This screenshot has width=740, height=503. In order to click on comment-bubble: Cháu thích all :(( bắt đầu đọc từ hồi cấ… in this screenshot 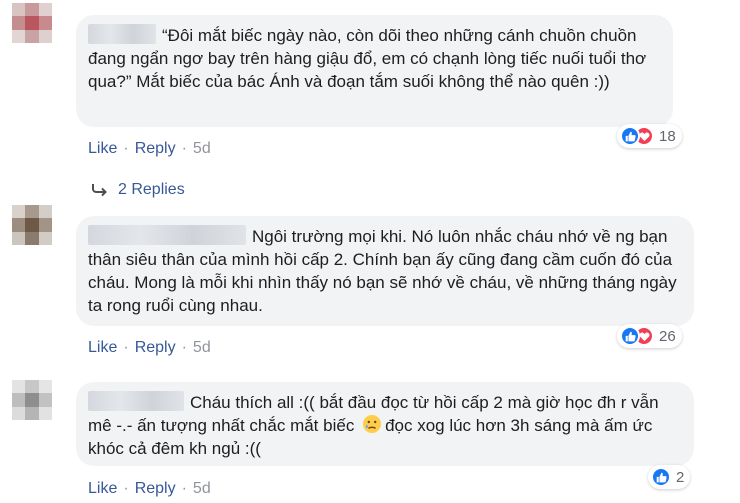, I will do `click(385, 424)`.